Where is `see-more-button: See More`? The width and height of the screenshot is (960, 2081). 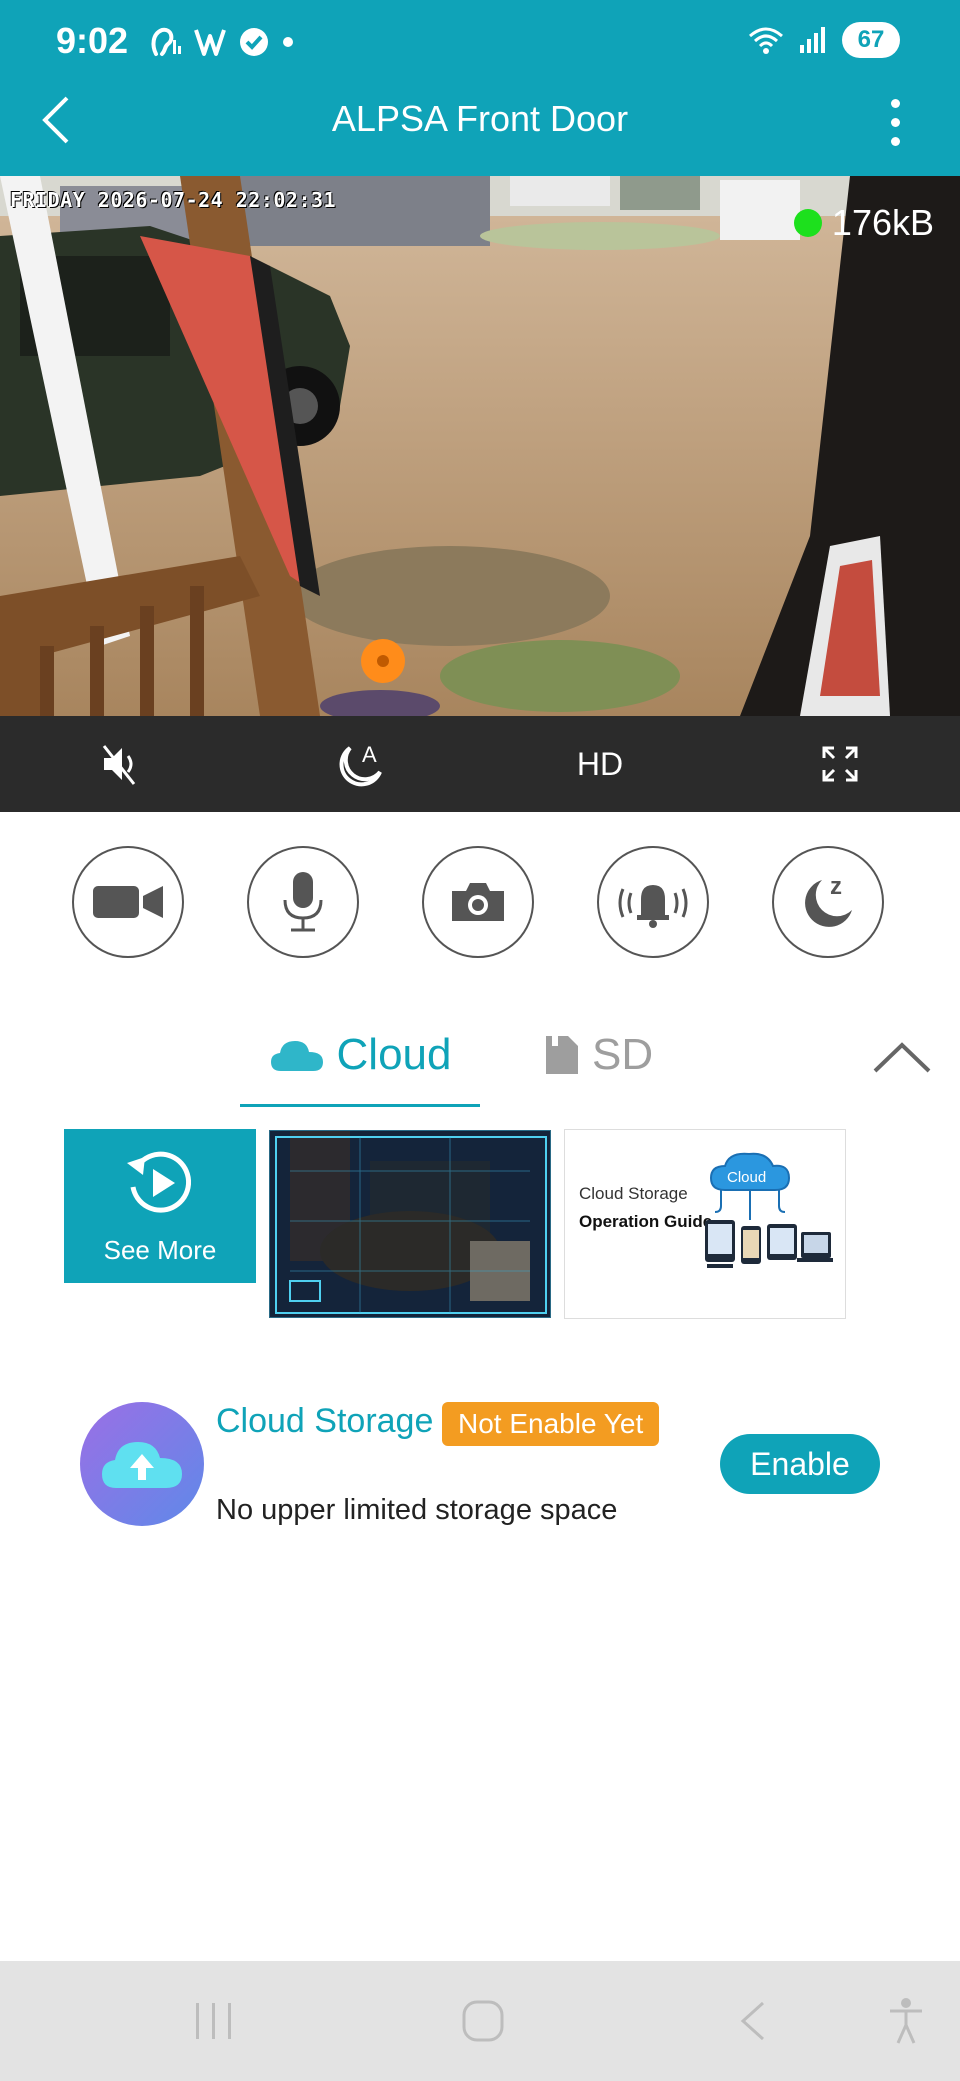 see-more-button: See More is located at coordinates (160, 1206).